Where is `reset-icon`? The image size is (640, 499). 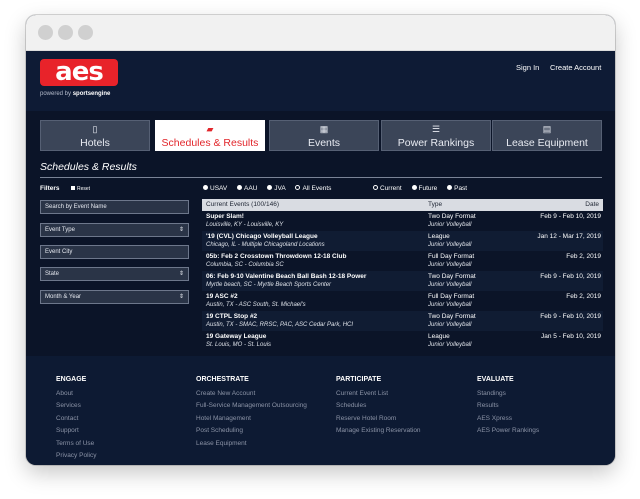 reset-icon is located at coordinates (73, 188).